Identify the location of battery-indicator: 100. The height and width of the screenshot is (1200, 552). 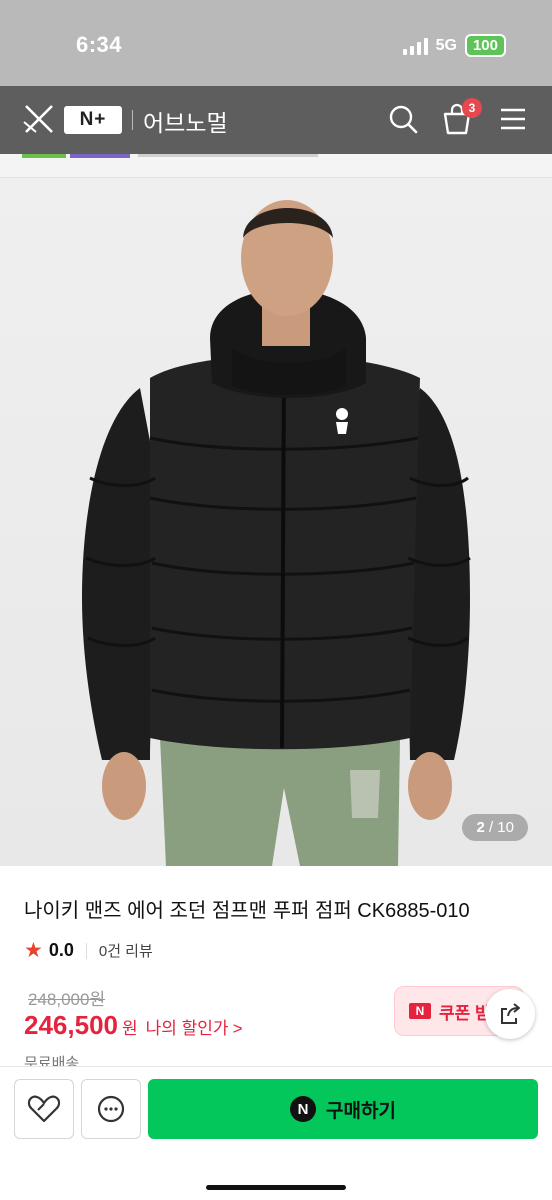
(485, 45).